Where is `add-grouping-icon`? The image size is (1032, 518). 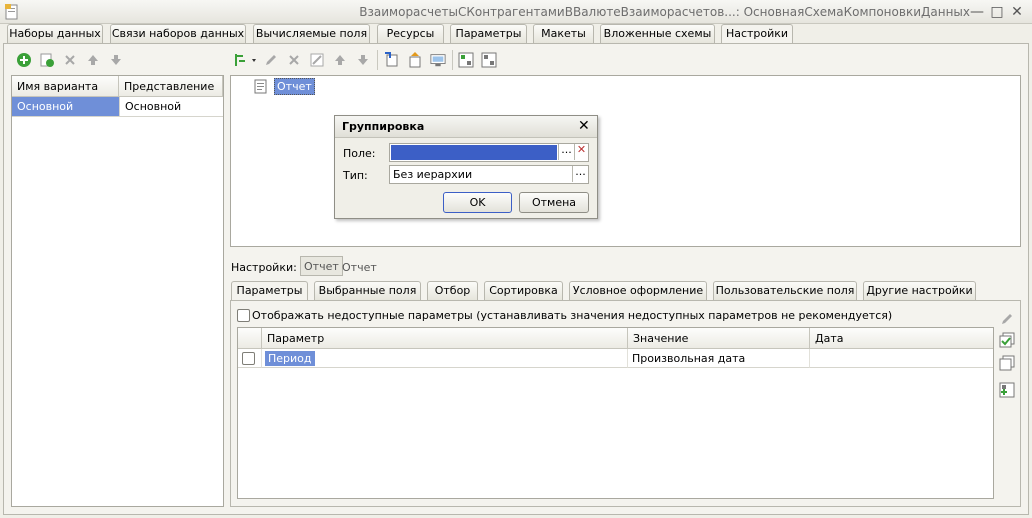
add-grouping-icon is located at coordinates (246, 60).